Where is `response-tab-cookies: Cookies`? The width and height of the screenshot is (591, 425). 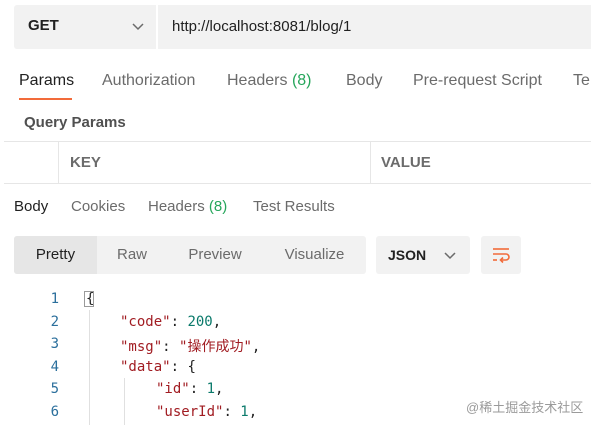
response-tab-cookies: Cookies is located at coordinates (98, 206).